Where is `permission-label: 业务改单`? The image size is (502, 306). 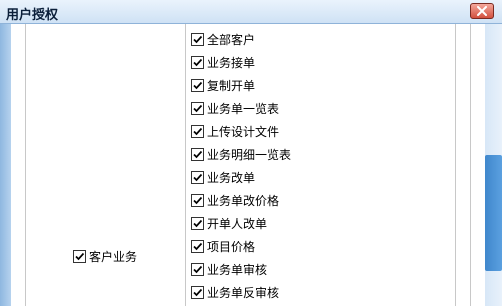
permission-label: 业务改单 is located at coordinates (231, 178).